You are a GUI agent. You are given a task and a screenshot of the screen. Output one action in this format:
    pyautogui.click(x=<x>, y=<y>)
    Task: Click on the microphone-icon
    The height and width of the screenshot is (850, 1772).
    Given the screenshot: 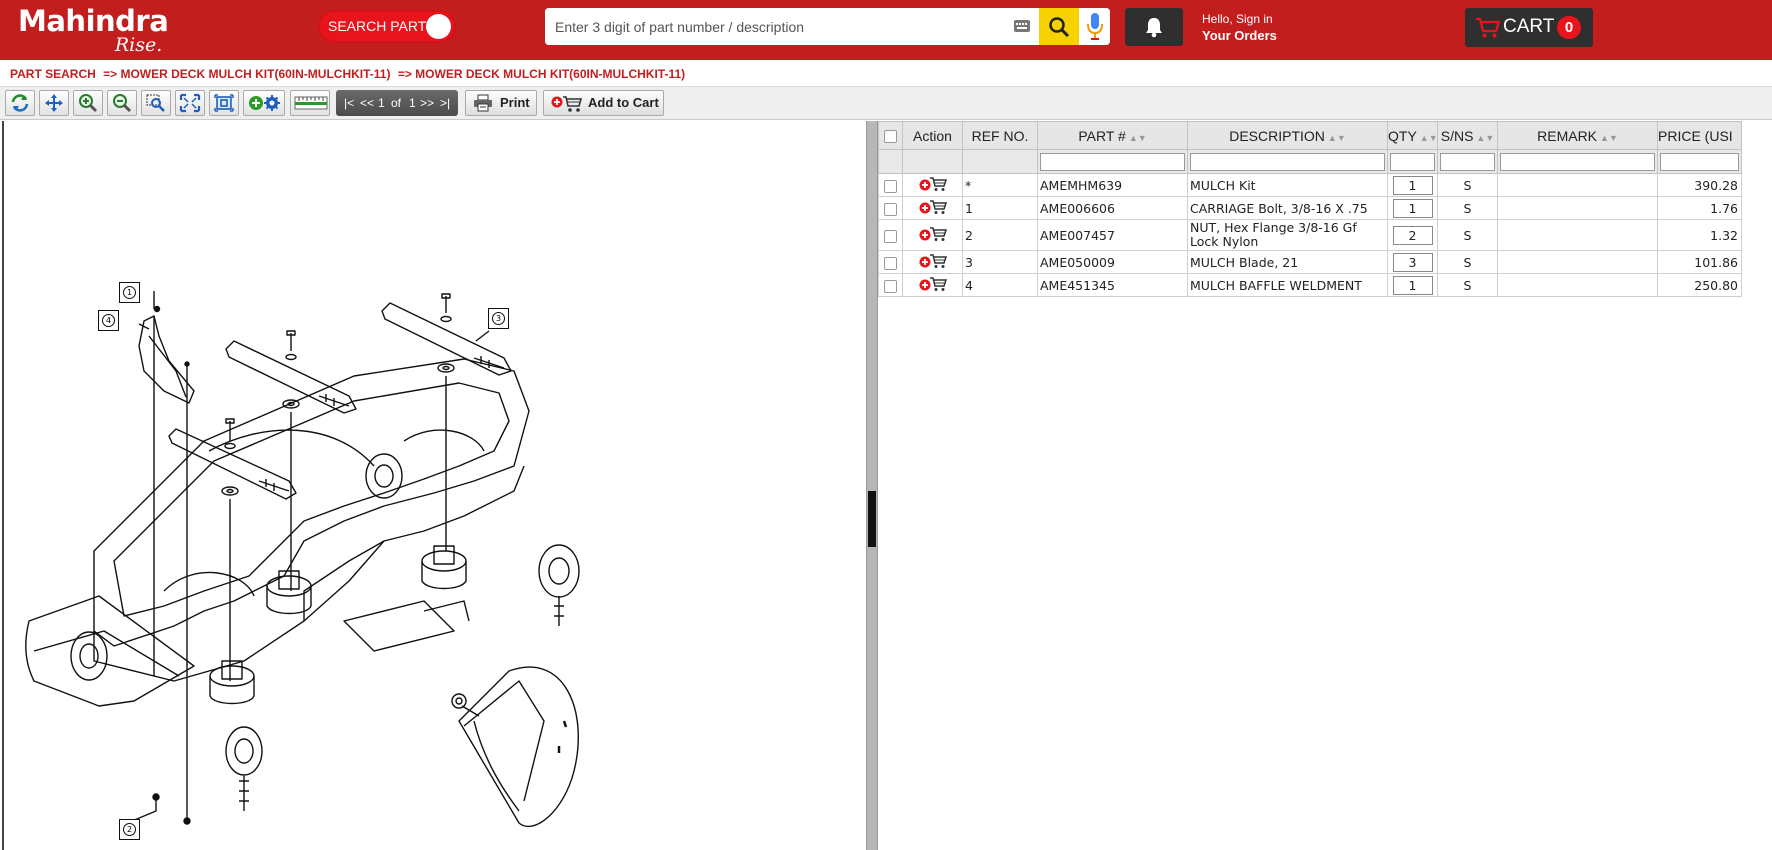 What is the action you would take?
    pyautogui.click(x=1095, y=26)
    